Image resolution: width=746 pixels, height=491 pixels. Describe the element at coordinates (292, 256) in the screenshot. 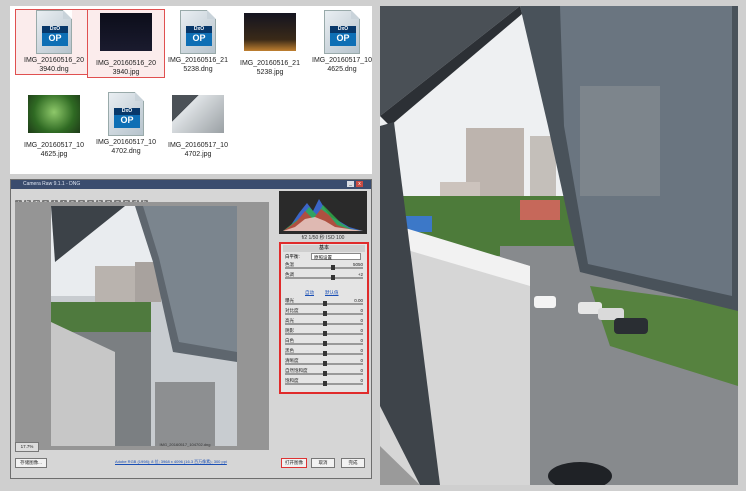

I see `white-balance-label: 白平衡:` at that location.